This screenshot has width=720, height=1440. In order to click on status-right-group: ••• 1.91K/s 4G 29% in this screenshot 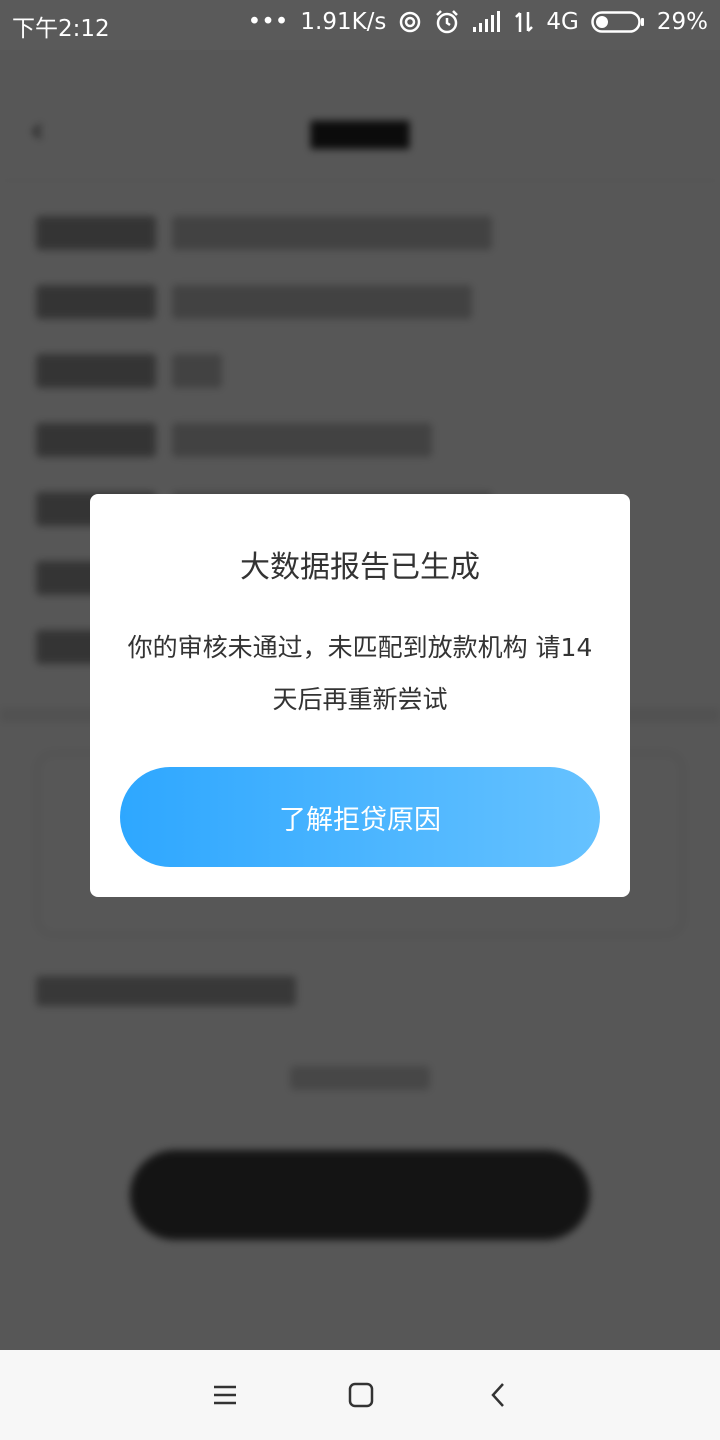, I will do `click(478, 22)`.